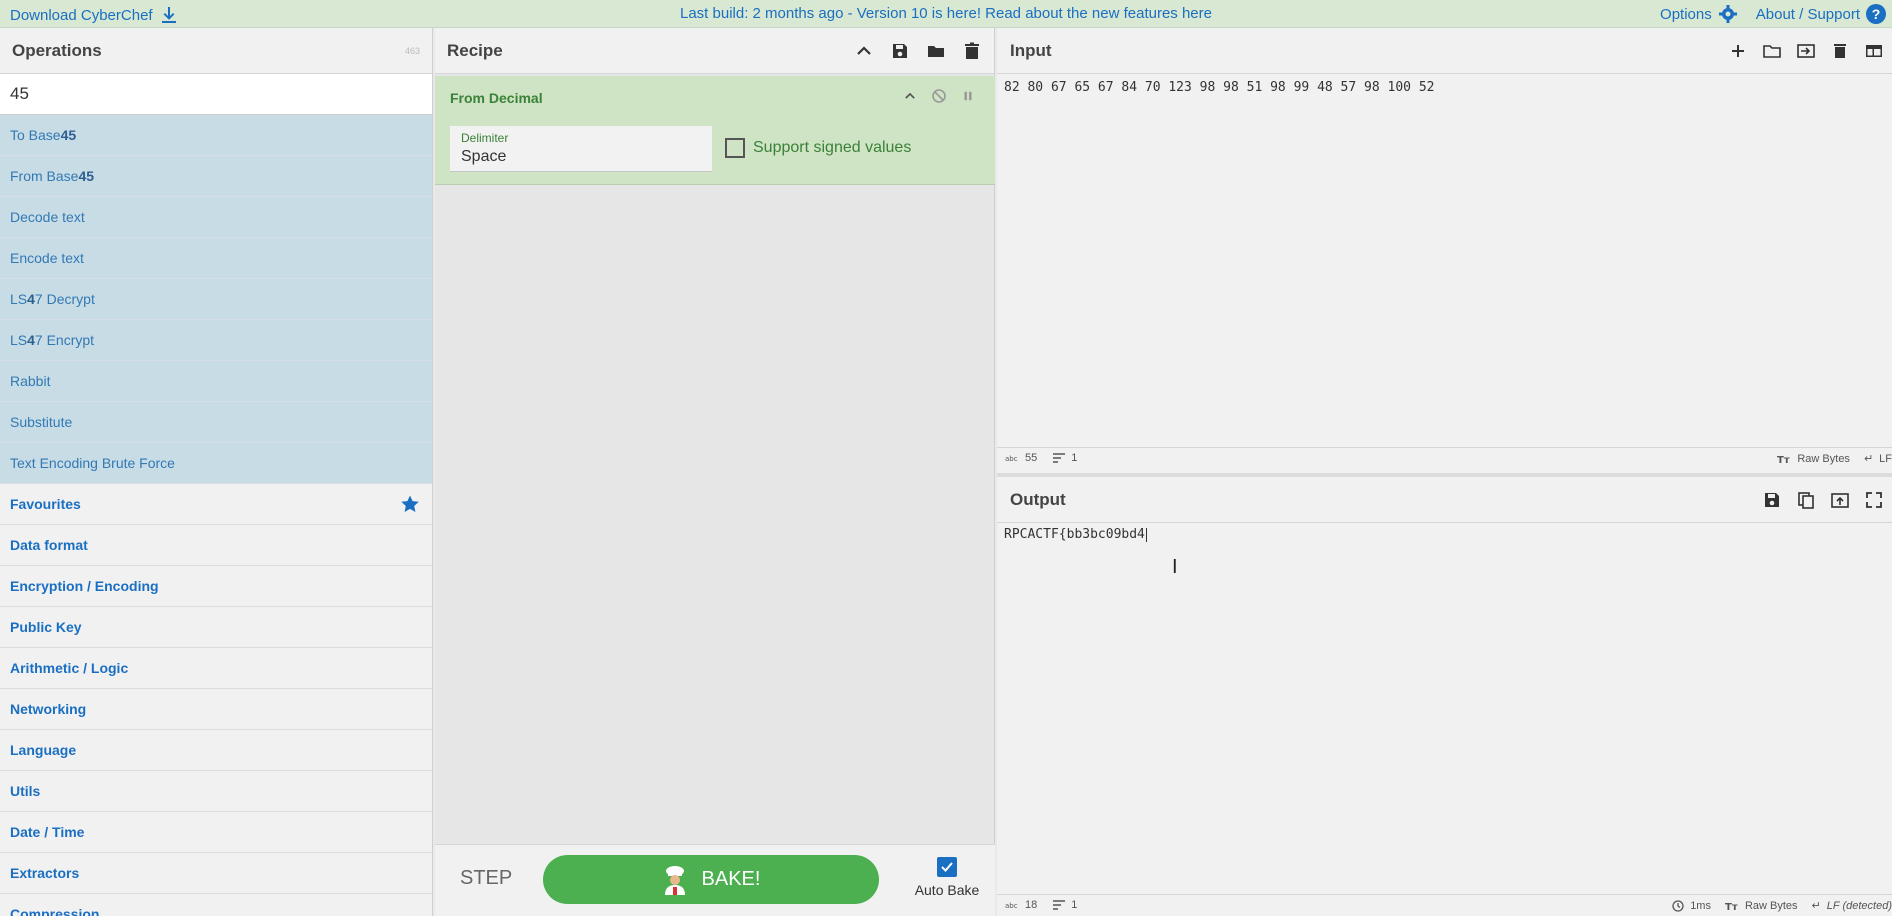 This screenshot has height=916, width=1892. Describe the element at coordinates (92, 463) in the screenshot. I see `result-text-pre: Text Encoding Brute Force` at that location.